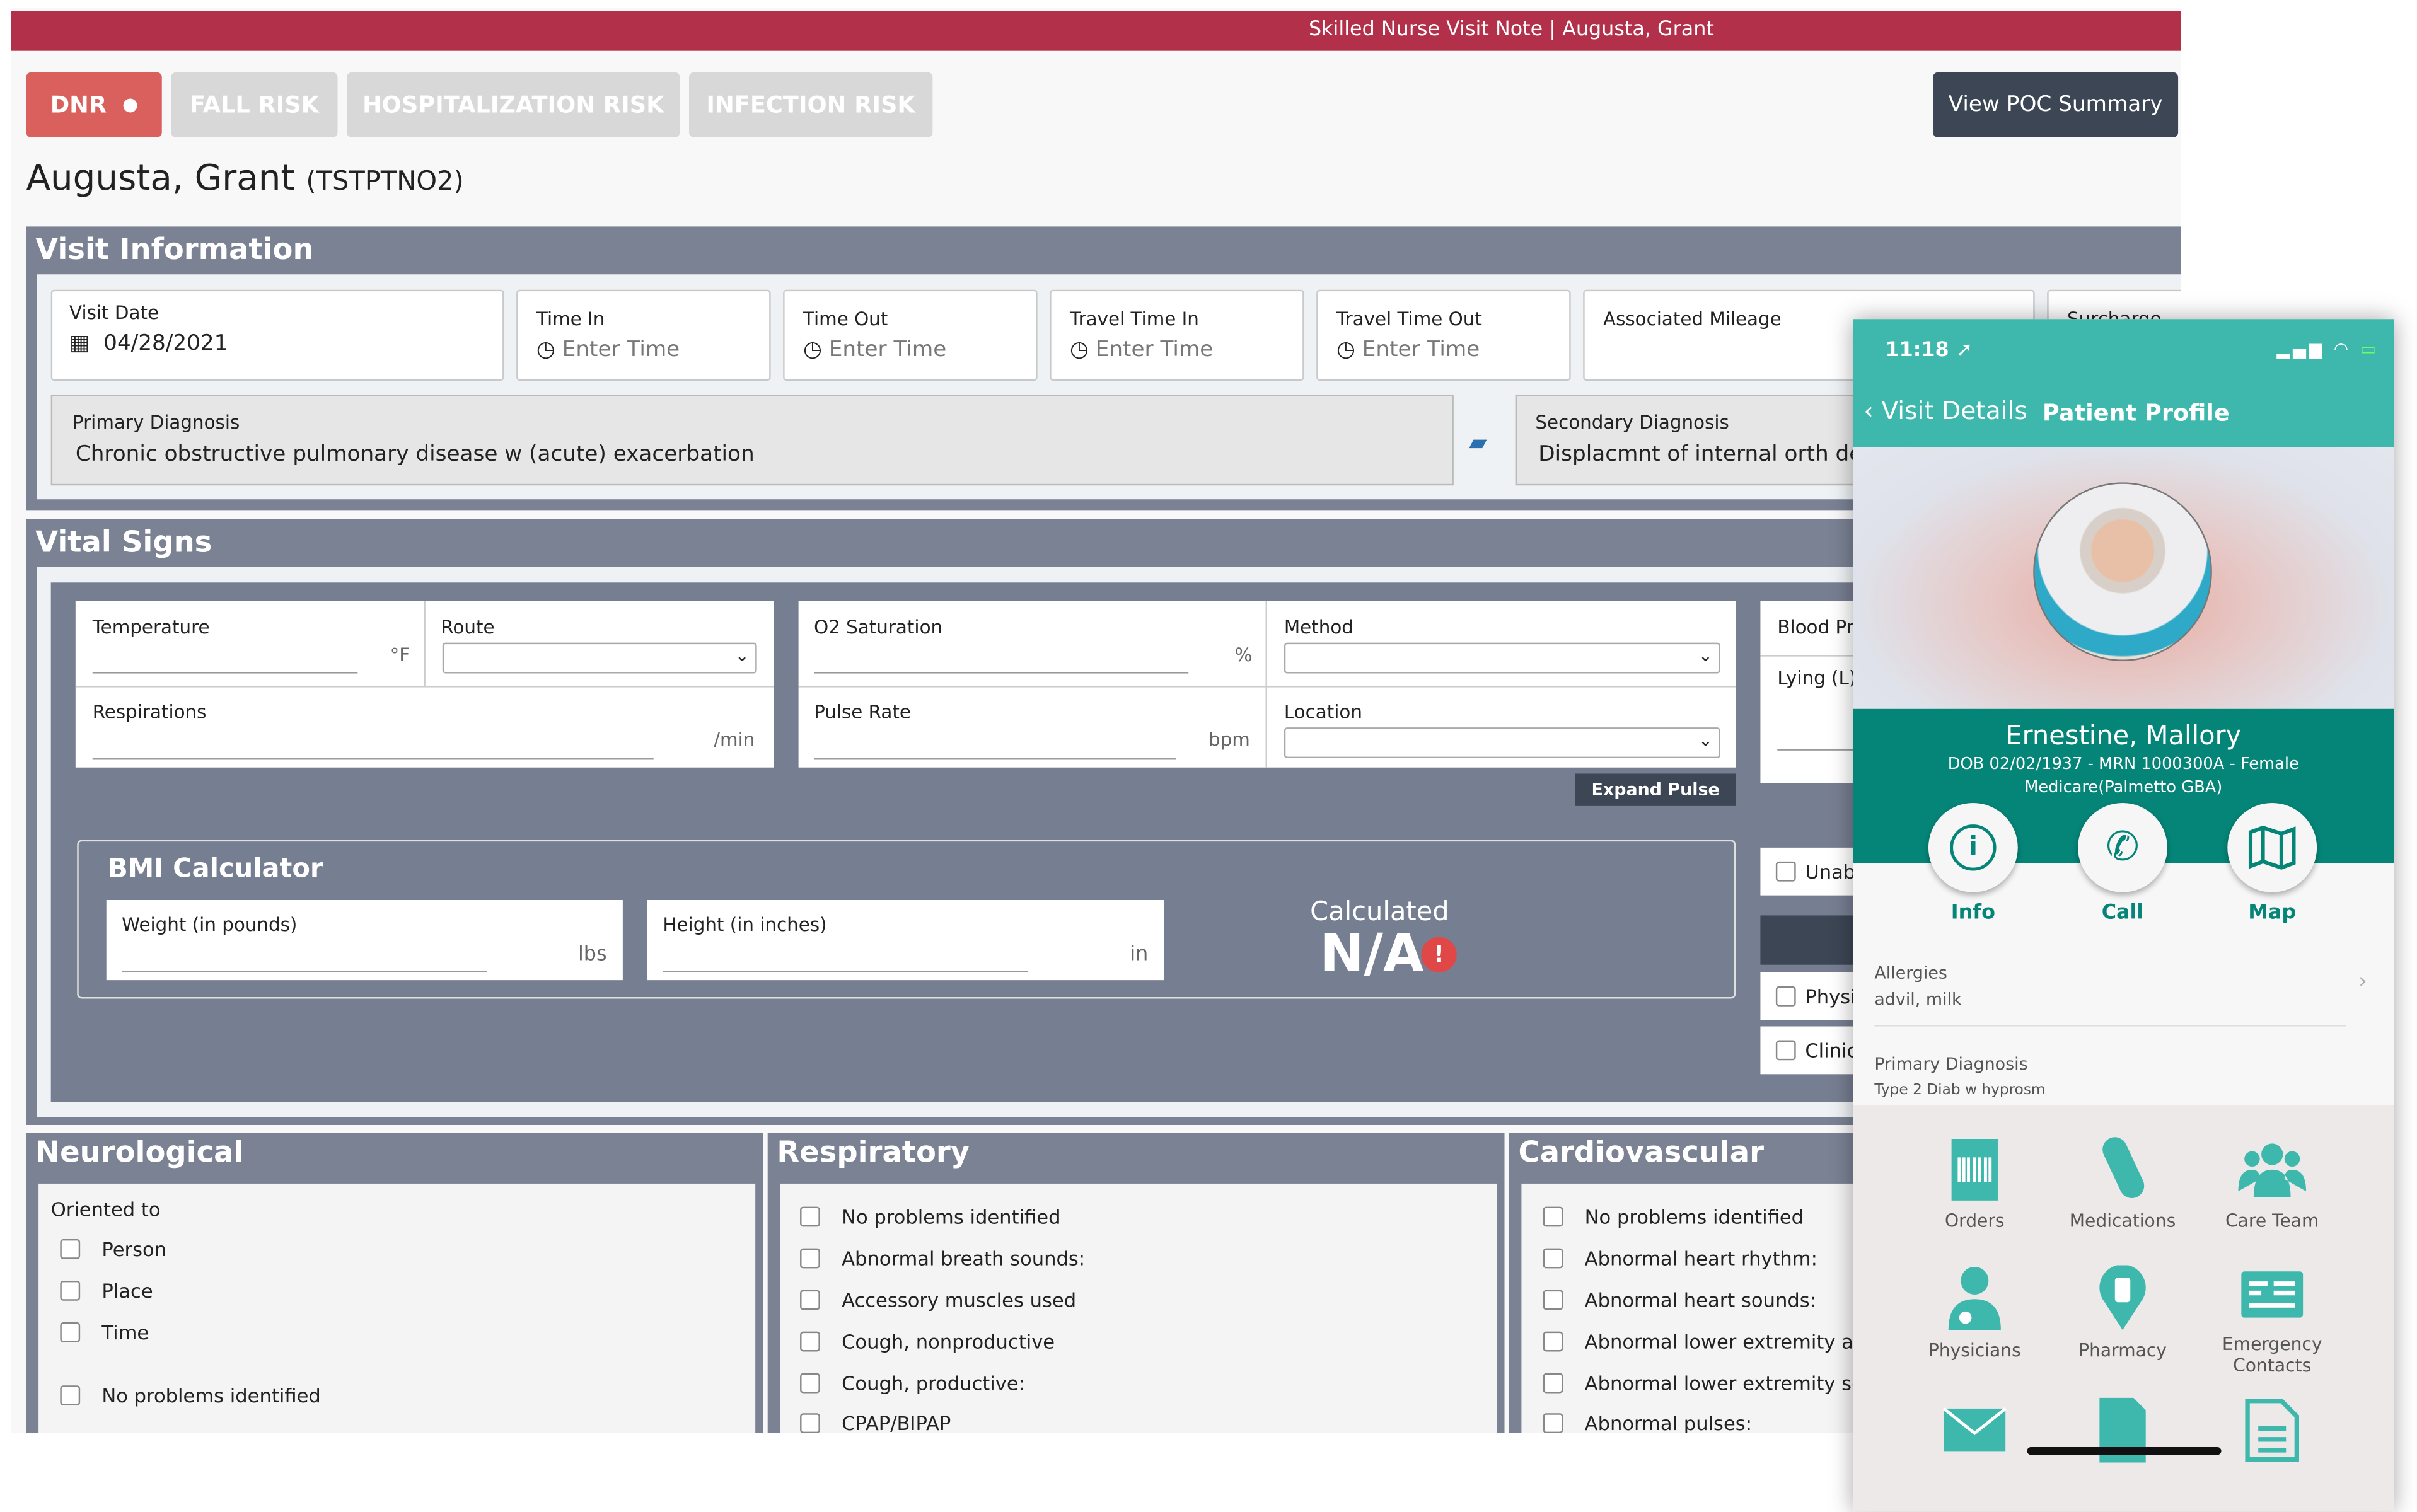  What do you see at coordinates (1478, 442) in the screenshot?
I see `book-icon: ▰` at bounding box center [1478, 442].